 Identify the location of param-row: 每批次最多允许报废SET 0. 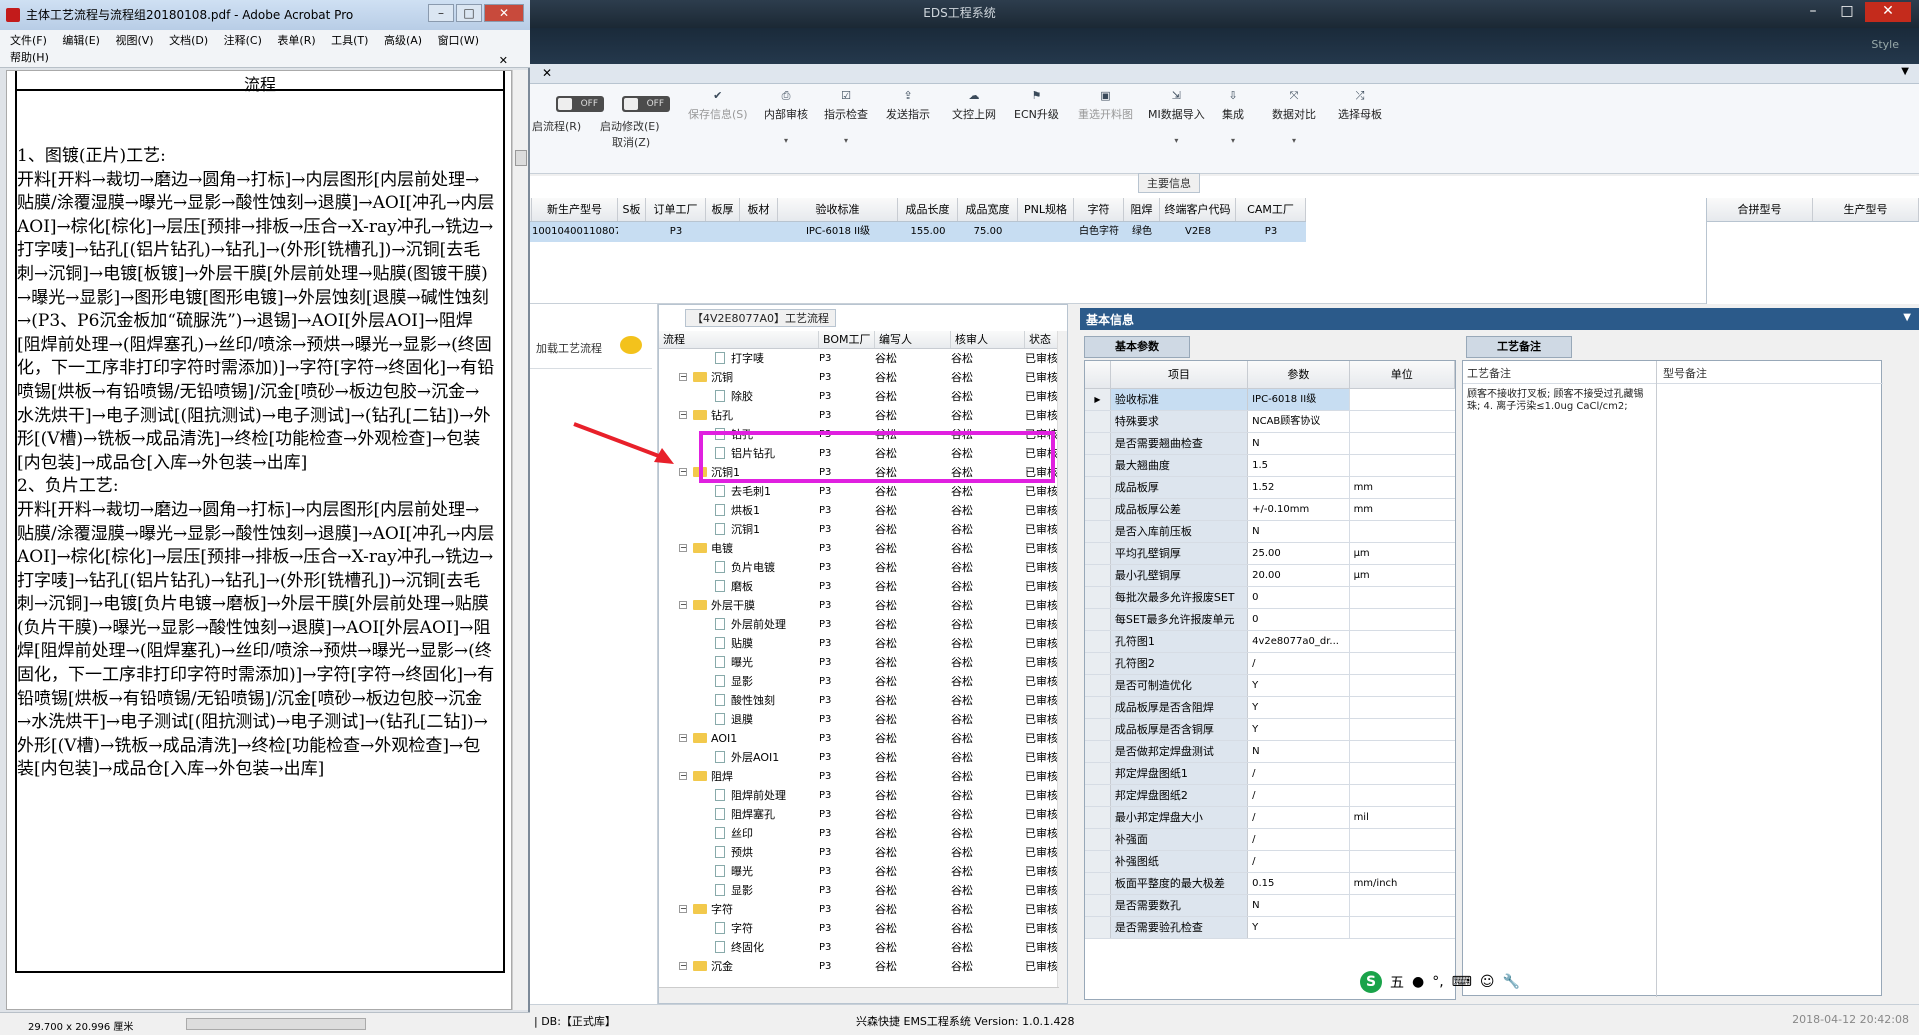
(1270, 598).